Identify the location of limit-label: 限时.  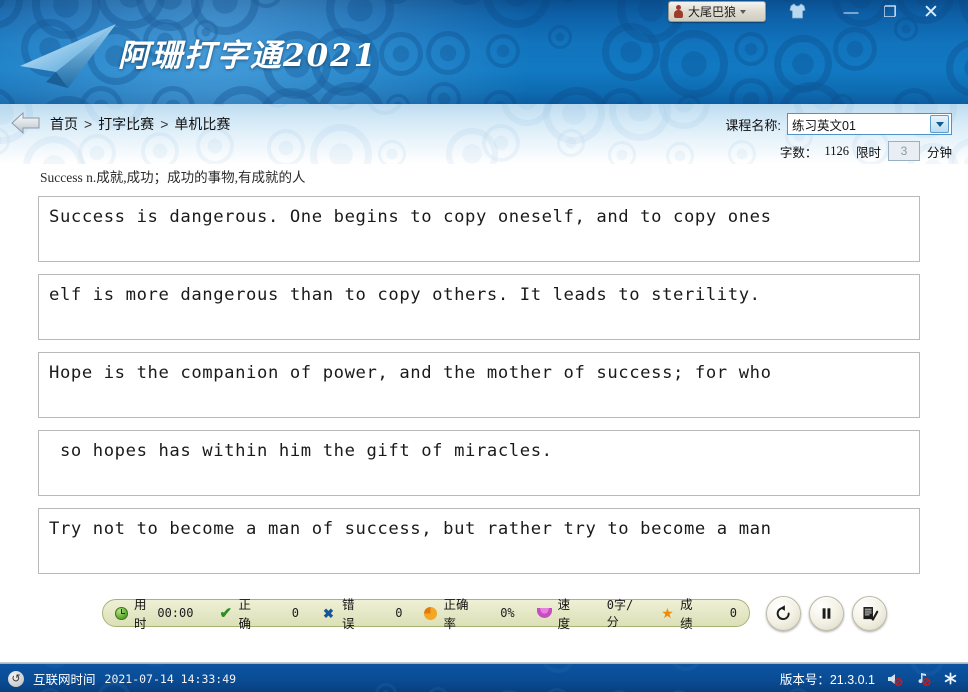
(868, 152).